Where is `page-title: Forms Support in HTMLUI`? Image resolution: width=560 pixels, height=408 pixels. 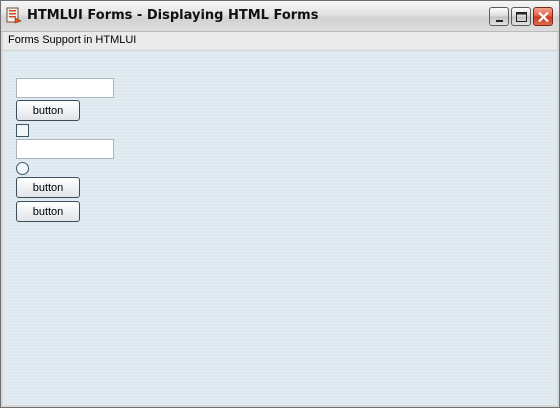 page-title: Forms Support in HTMLUI is located at coordinates (72, 40).